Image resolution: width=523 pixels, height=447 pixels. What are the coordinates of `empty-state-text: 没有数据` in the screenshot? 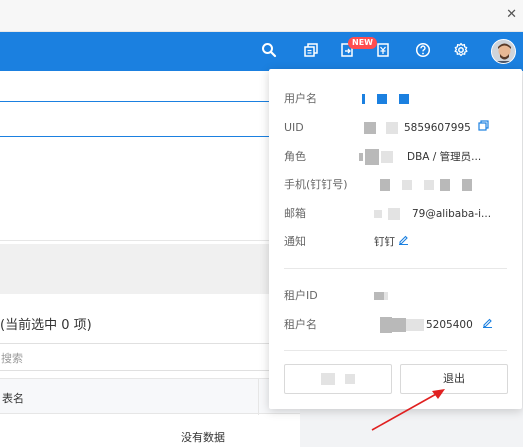 It's located at (203, 437).